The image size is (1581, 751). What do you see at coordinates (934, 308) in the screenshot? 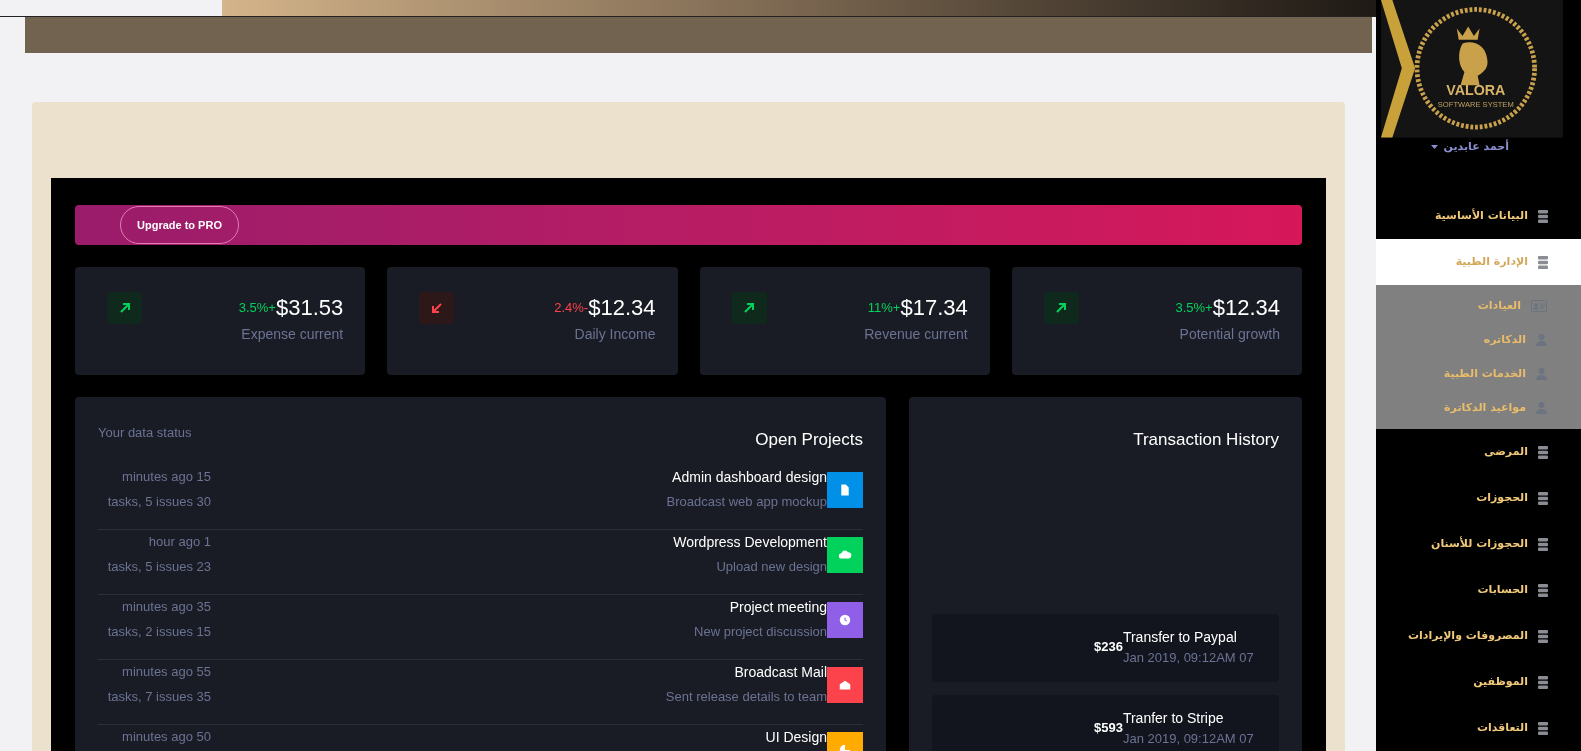
I see `stat-value: $17.34` at bounding box center [934, 308].